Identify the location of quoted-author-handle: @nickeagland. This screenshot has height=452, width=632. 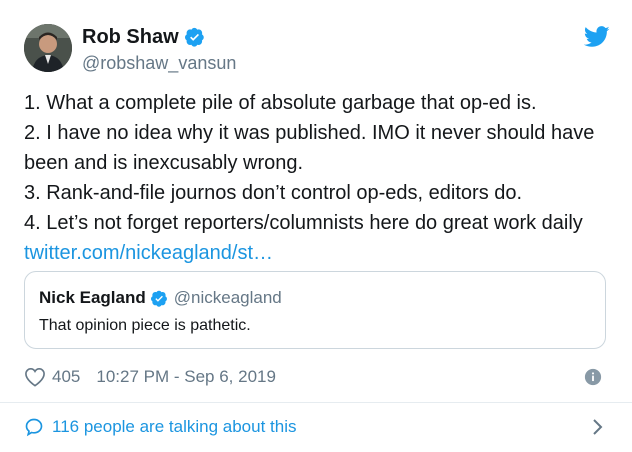
(227, 297).